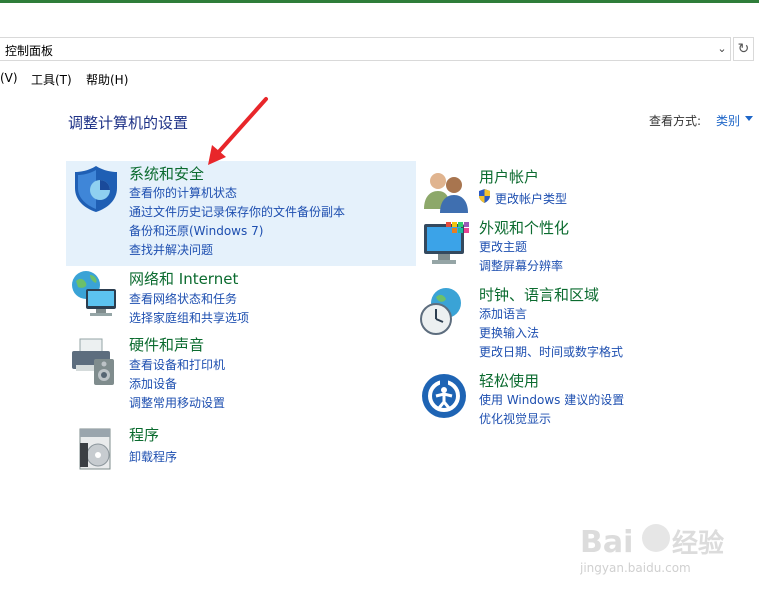 This screenshot has height=595, width=759. What do you see at coordinates (606, 542) in the screenshot?
I see `svg-text: Bai` at bounding box center [606, 542].